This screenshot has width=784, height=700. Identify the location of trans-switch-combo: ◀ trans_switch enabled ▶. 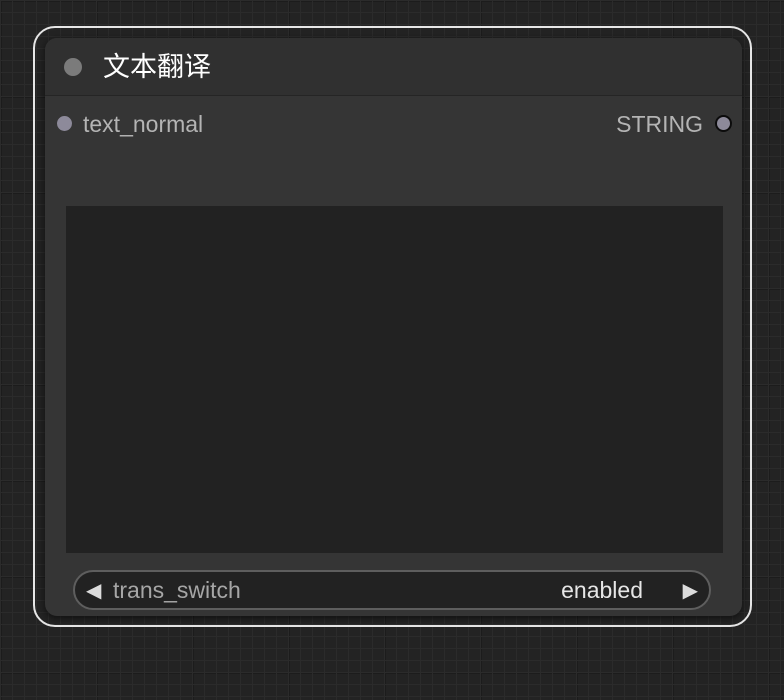
(392, 590).